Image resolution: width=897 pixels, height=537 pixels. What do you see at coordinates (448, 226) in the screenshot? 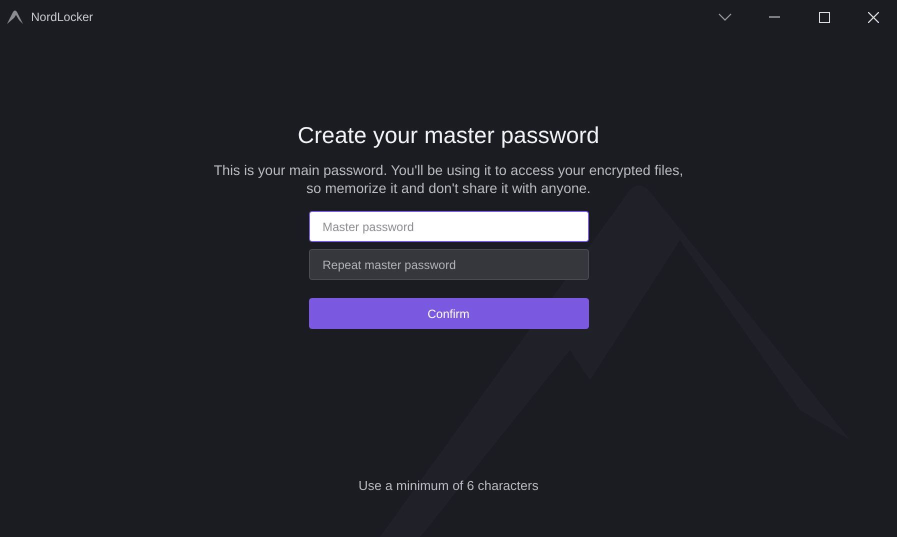
I see `password-field: Master password` at bounding box center [448, 226].